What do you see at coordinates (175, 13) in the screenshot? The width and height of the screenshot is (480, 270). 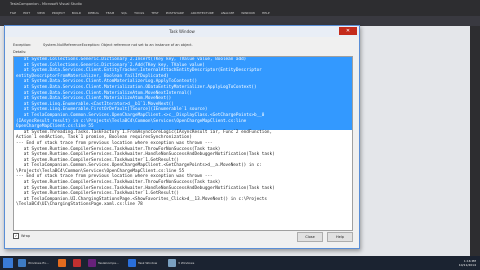 I see `menu-item: POSTSHARP` at bounding box center [175, 13].